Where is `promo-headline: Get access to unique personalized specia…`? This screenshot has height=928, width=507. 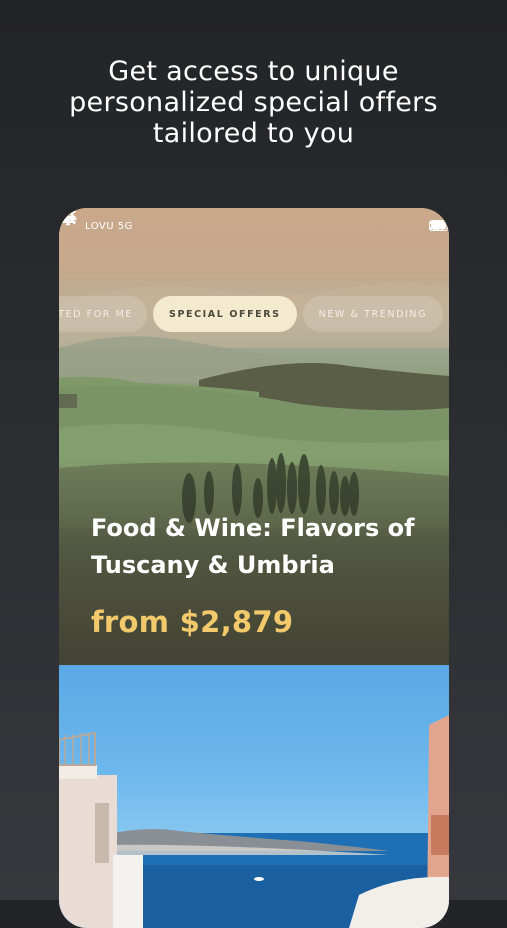
promo-headline: Get access to unique personalized specia… is located at coordinates (253, 102).